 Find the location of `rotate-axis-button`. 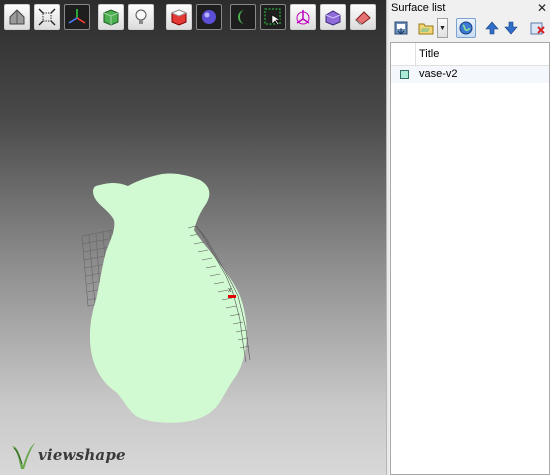

rotate-axis-button is located at coordinates (303, 17).